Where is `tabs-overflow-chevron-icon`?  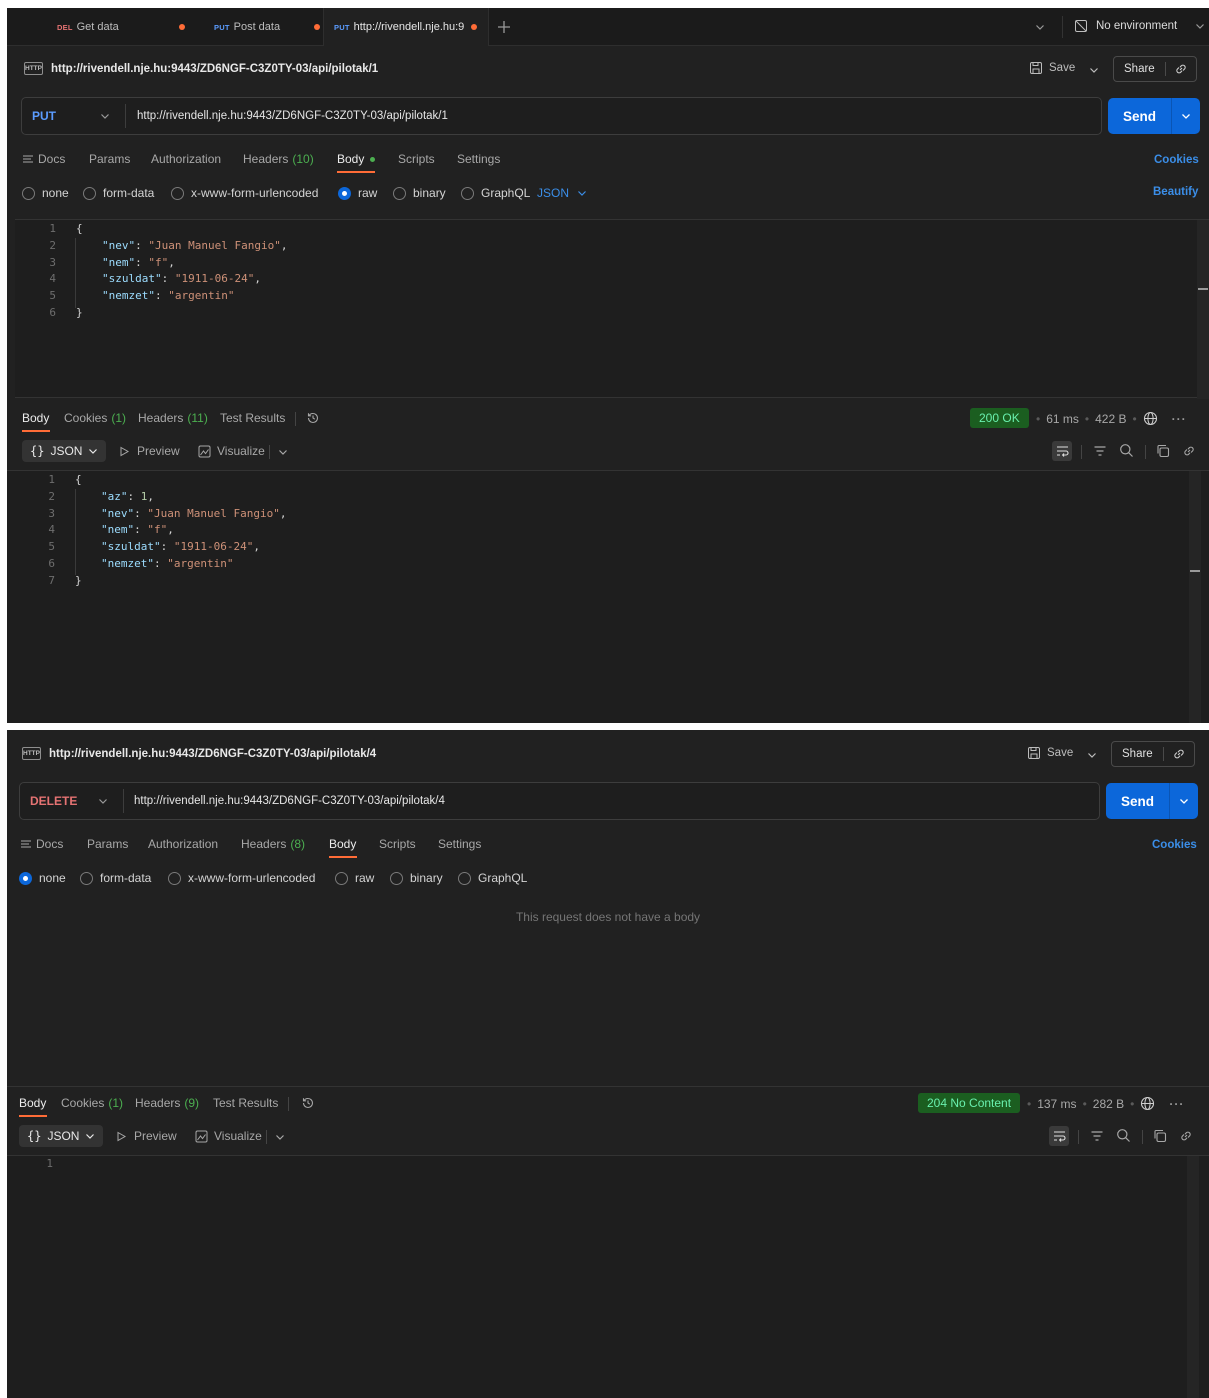
tabs-overflow-chevron-icon is located at coordinates (1040, 27).